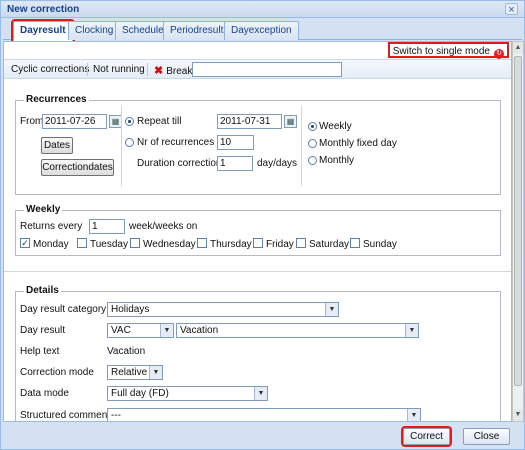 The image size is (525, 450). I want to click on datamode-value: Full day (FD), so click(140, 393).